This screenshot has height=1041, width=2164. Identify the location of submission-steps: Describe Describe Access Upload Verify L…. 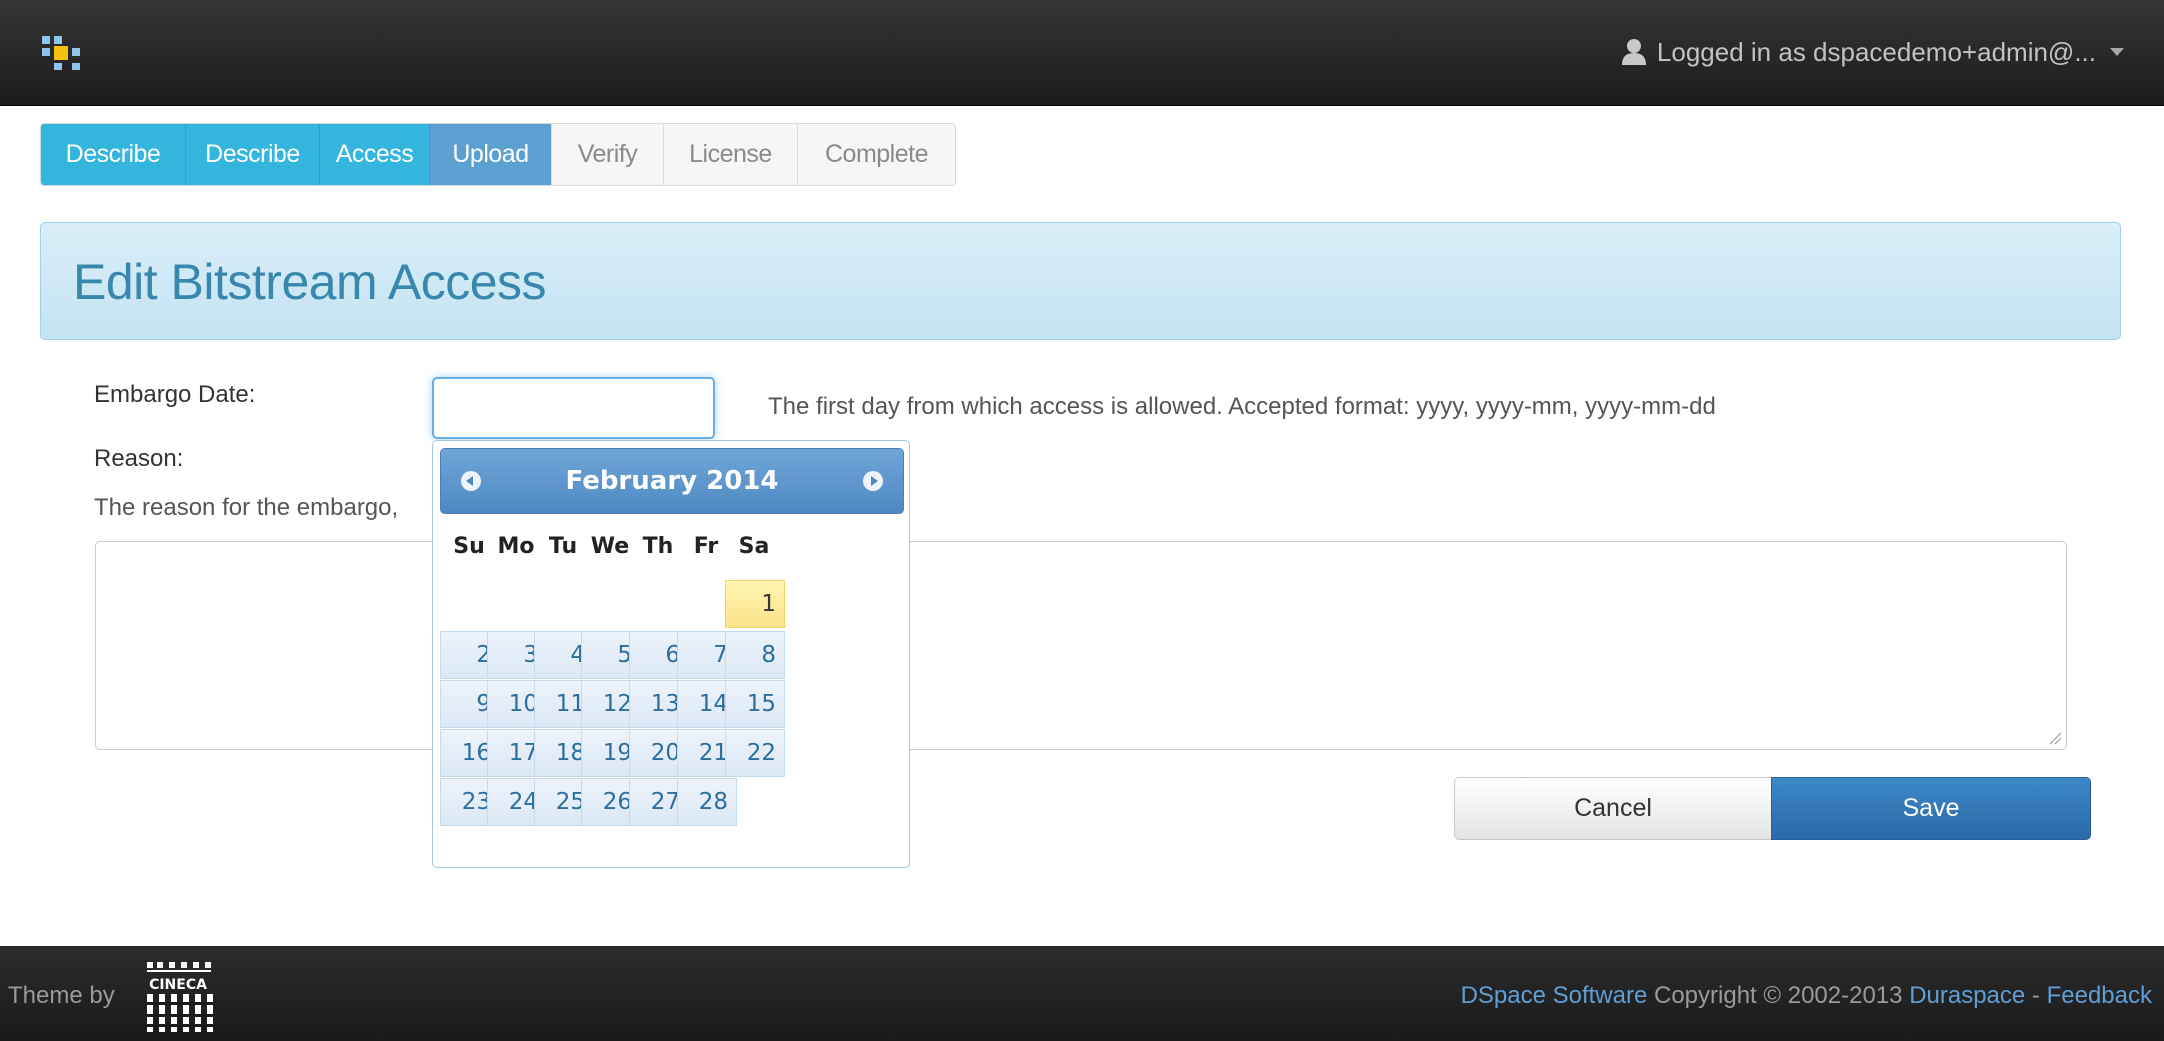
(498, 154).